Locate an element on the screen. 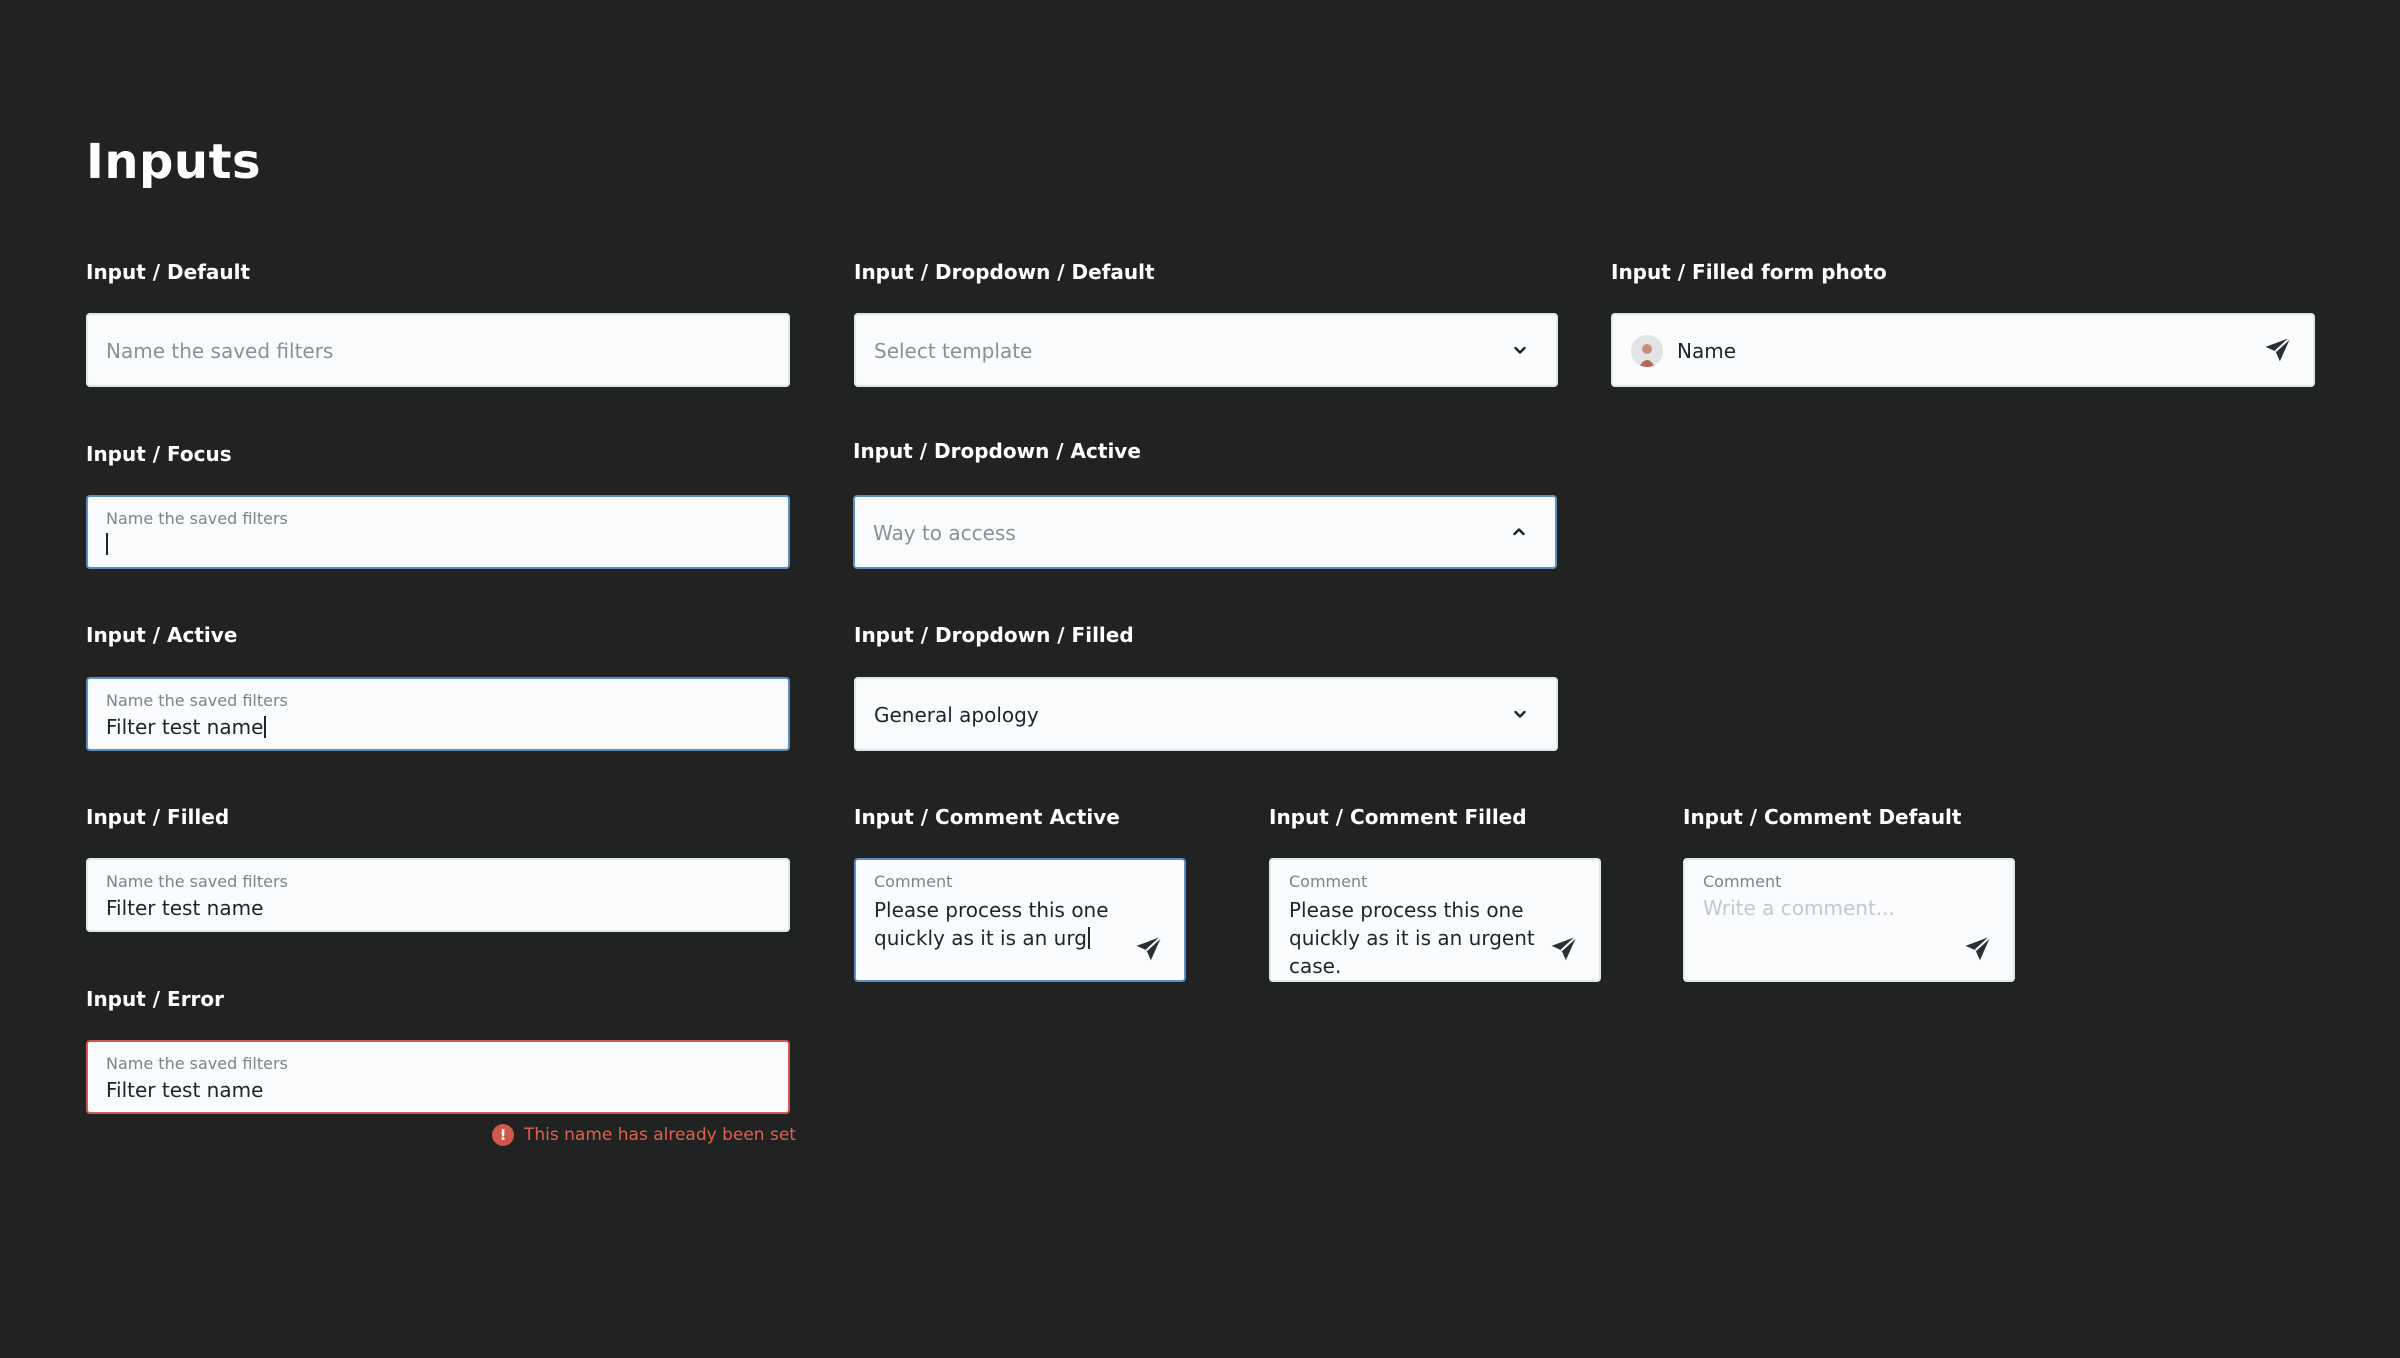 This screenshot has width=2400, height=1358. alert-circle-icon: ! is located at coordinates (503, 1135).